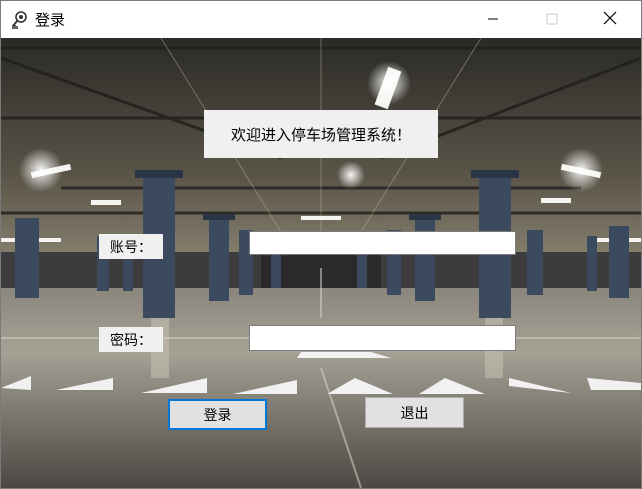 The height and width of the screenshot is (489, 642). I want to click on close-button, so click(610, 19).